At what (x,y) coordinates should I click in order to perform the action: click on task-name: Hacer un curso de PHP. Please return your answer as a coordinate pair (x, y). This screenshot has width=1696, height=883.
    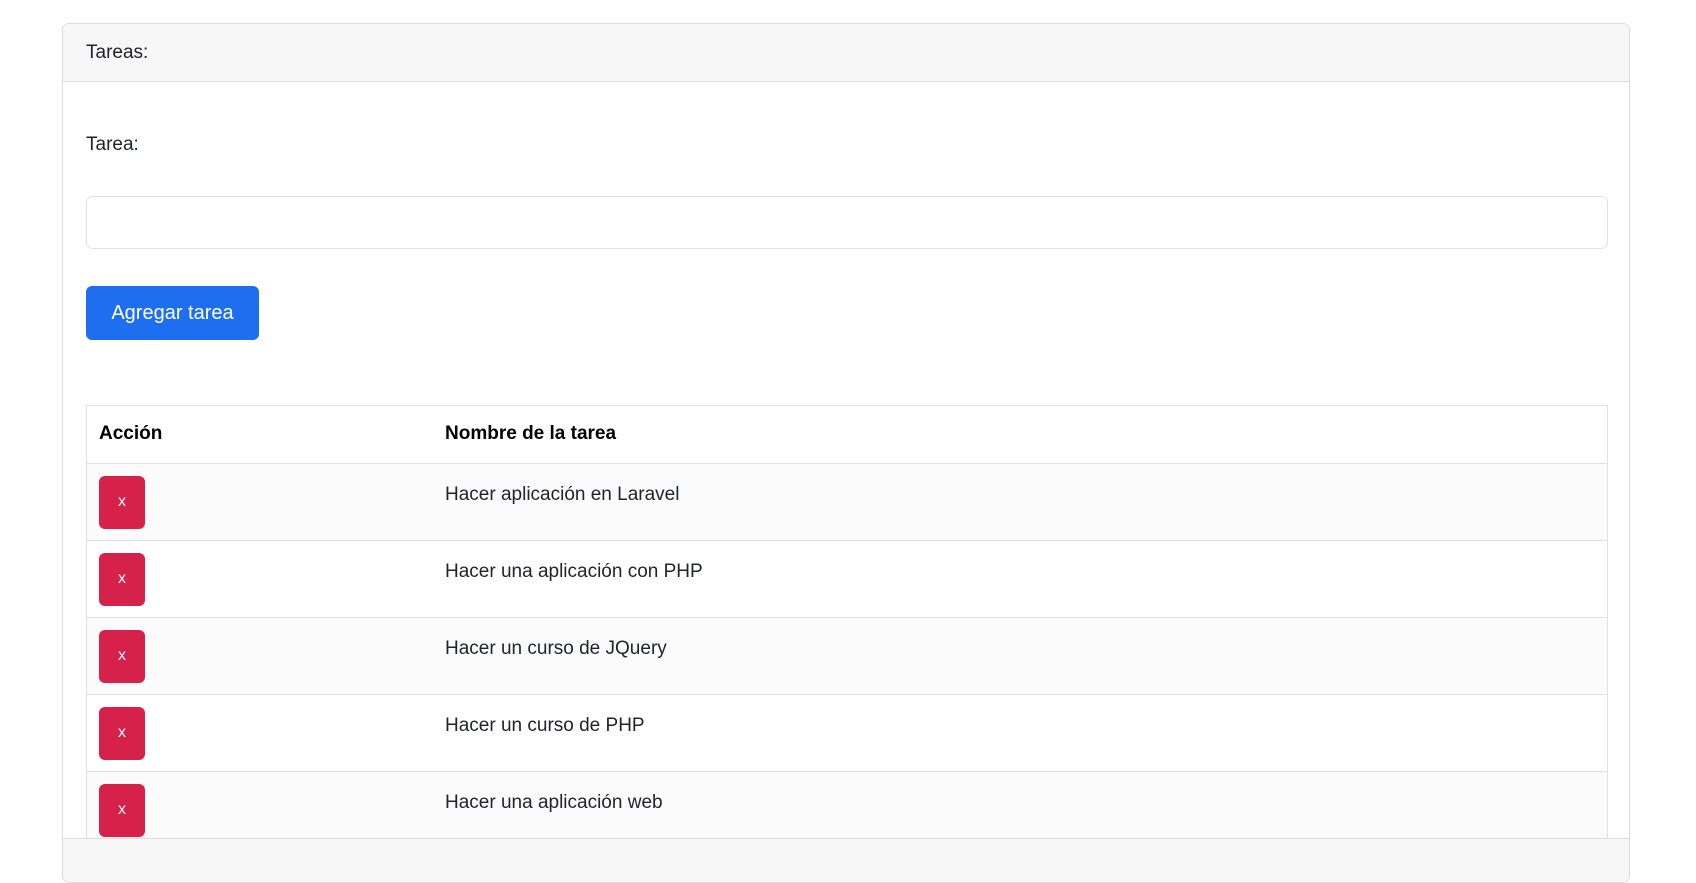
    Looking at the image, I should click on (545, 725).